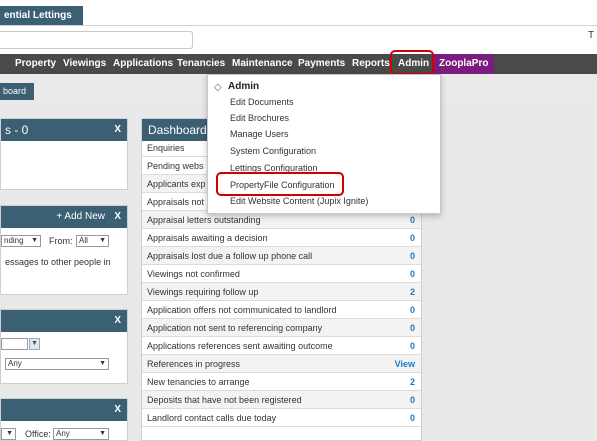 The width and height of the screenshot is (597, 441). I want to click on dashboard-row: Viewings requiring follow up 2, so click(281, 292).